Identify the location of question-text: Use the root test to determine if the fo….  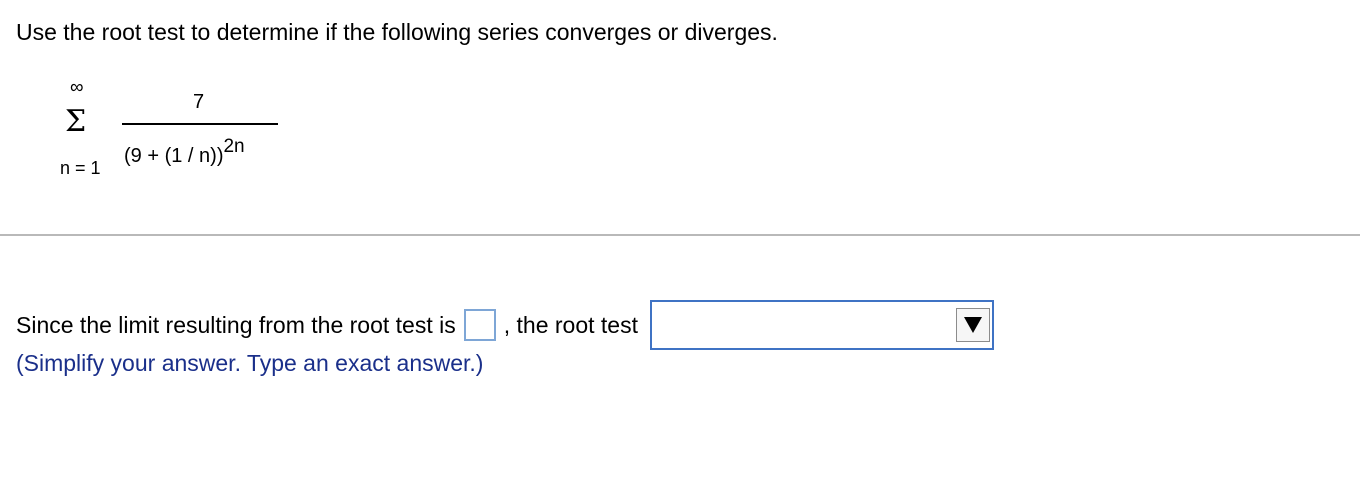
(397, 32).